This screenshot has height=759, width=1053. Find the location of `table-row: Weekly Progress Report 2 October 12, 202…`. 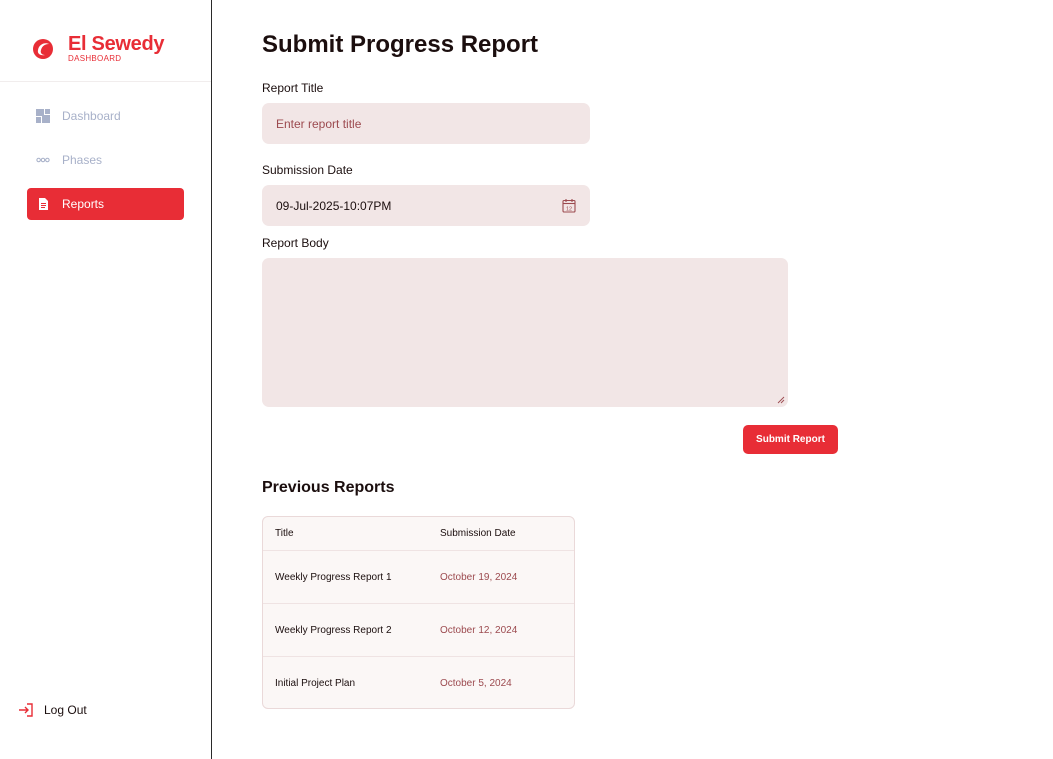

table-row: Weekly Progress Report 2 October 12, 202… is located at coordinates (418, 630).